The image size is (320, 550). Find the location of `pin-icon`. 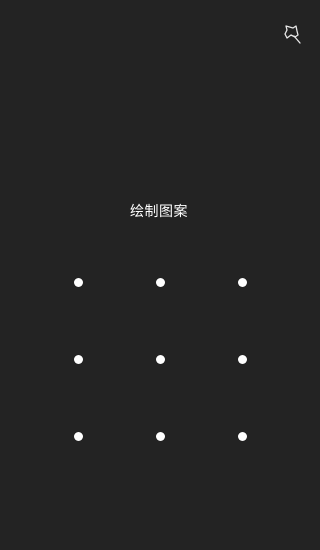

pin-icon is located at coordinates (292, 34).